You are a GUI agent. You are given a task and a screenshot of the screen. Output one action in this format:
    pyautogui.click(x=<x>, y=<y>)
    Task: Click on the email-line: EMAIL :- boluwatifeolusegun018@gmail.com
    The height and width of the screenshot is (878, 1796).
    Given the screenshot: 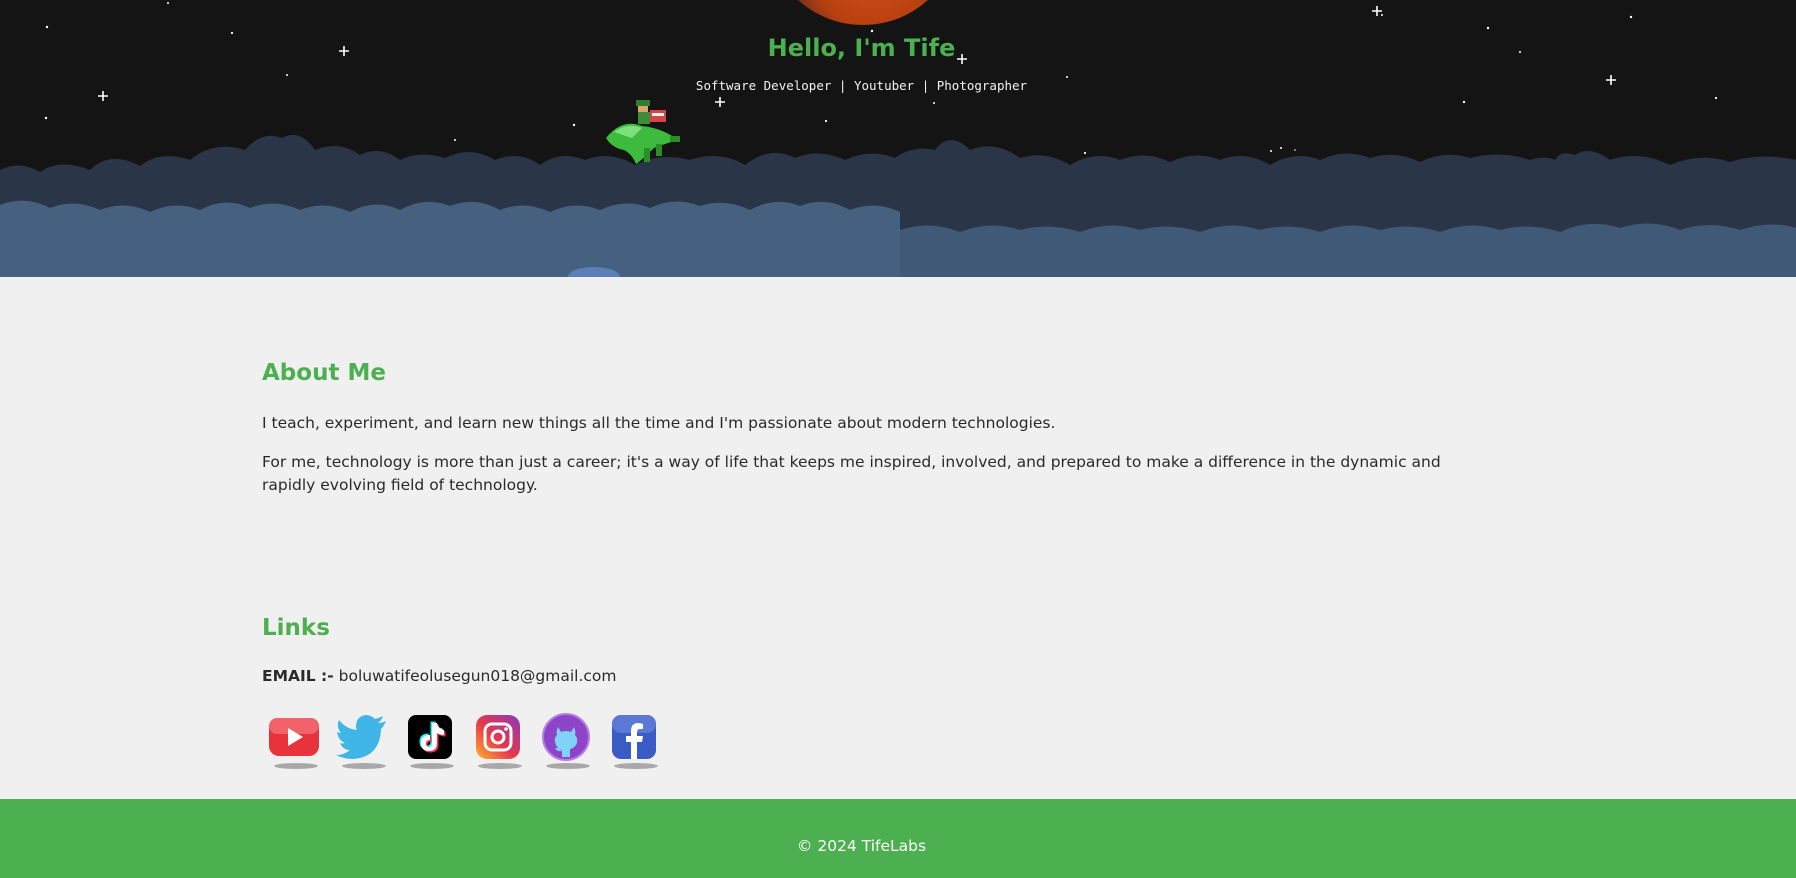 What is the action you would take?
    pyautogui.click(x=439, y=676)
    